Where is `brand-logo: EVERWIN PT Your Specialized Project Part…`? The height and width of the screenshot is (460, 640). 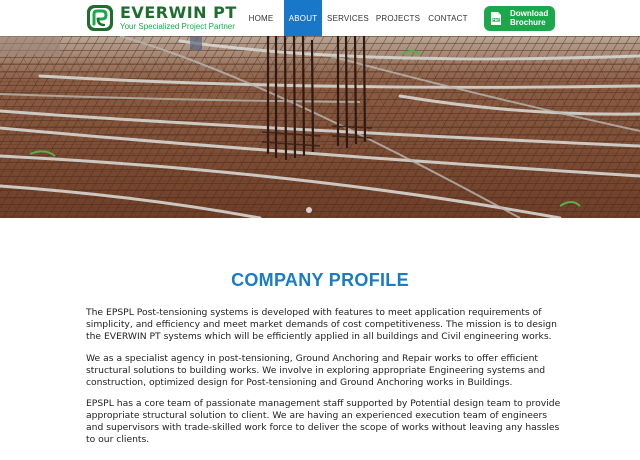
brand-logo: EVERWIN PT Your Specialized Project Part… is located at coordinates (161, 18).